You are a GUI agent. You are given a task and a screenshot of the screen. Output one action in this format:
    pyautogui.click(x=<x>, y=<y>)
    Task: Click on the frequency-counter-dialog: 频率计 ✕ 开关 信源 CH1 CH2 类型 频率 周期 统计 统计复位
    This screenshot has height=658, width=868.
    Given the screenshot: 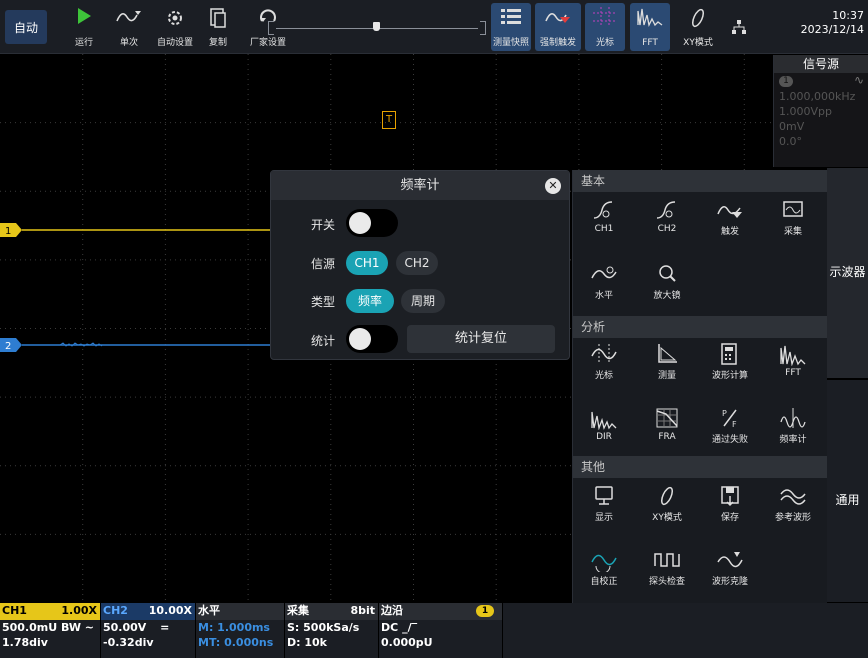 What is the action you would take?
    pyautogui.click(x=420, y=265)
    